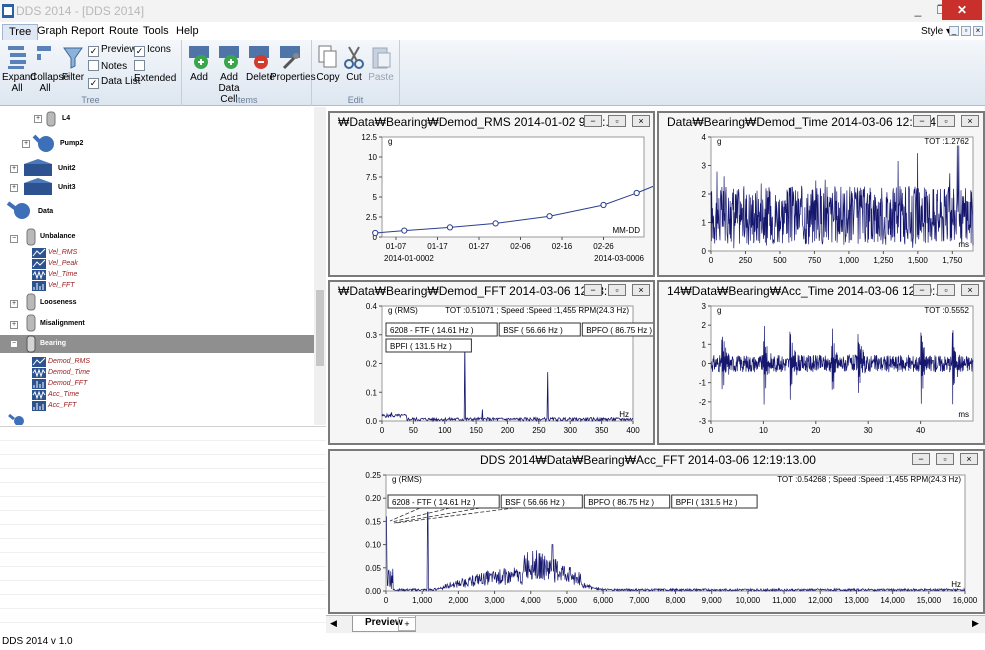 Image resolution: width=985 pixels, height=650 pixels. I want to click on x-tick-label: 1,750, so click(952, 260).